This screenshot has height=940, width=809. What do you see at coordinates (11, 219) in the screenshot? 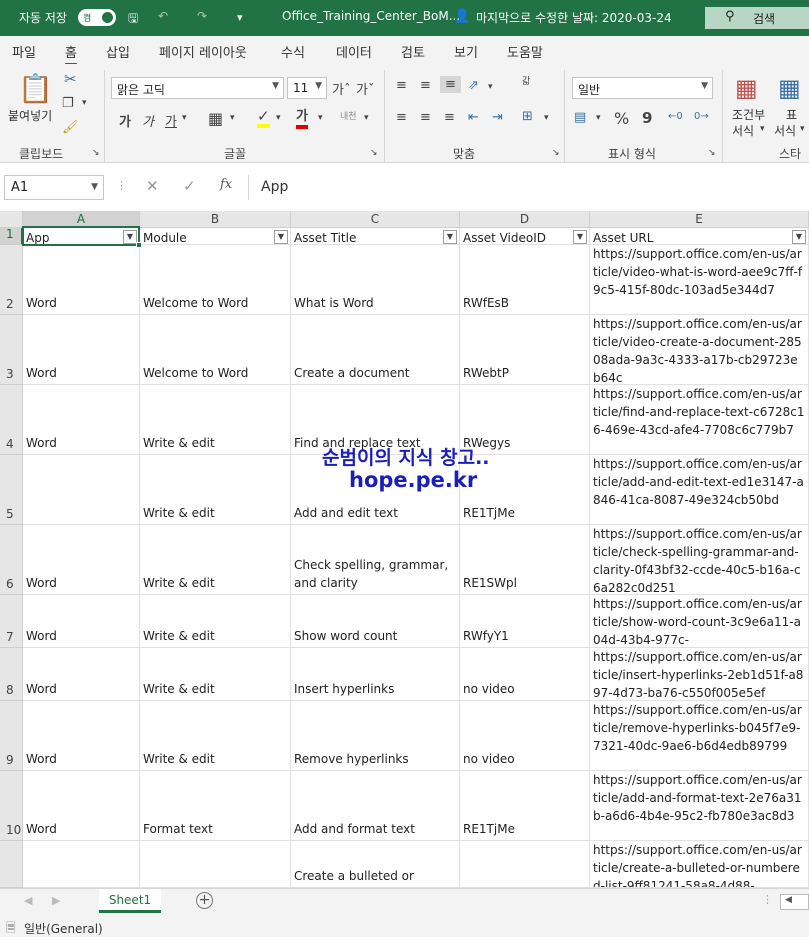
I see `select-all-corner` at bounding box center [11, 219].